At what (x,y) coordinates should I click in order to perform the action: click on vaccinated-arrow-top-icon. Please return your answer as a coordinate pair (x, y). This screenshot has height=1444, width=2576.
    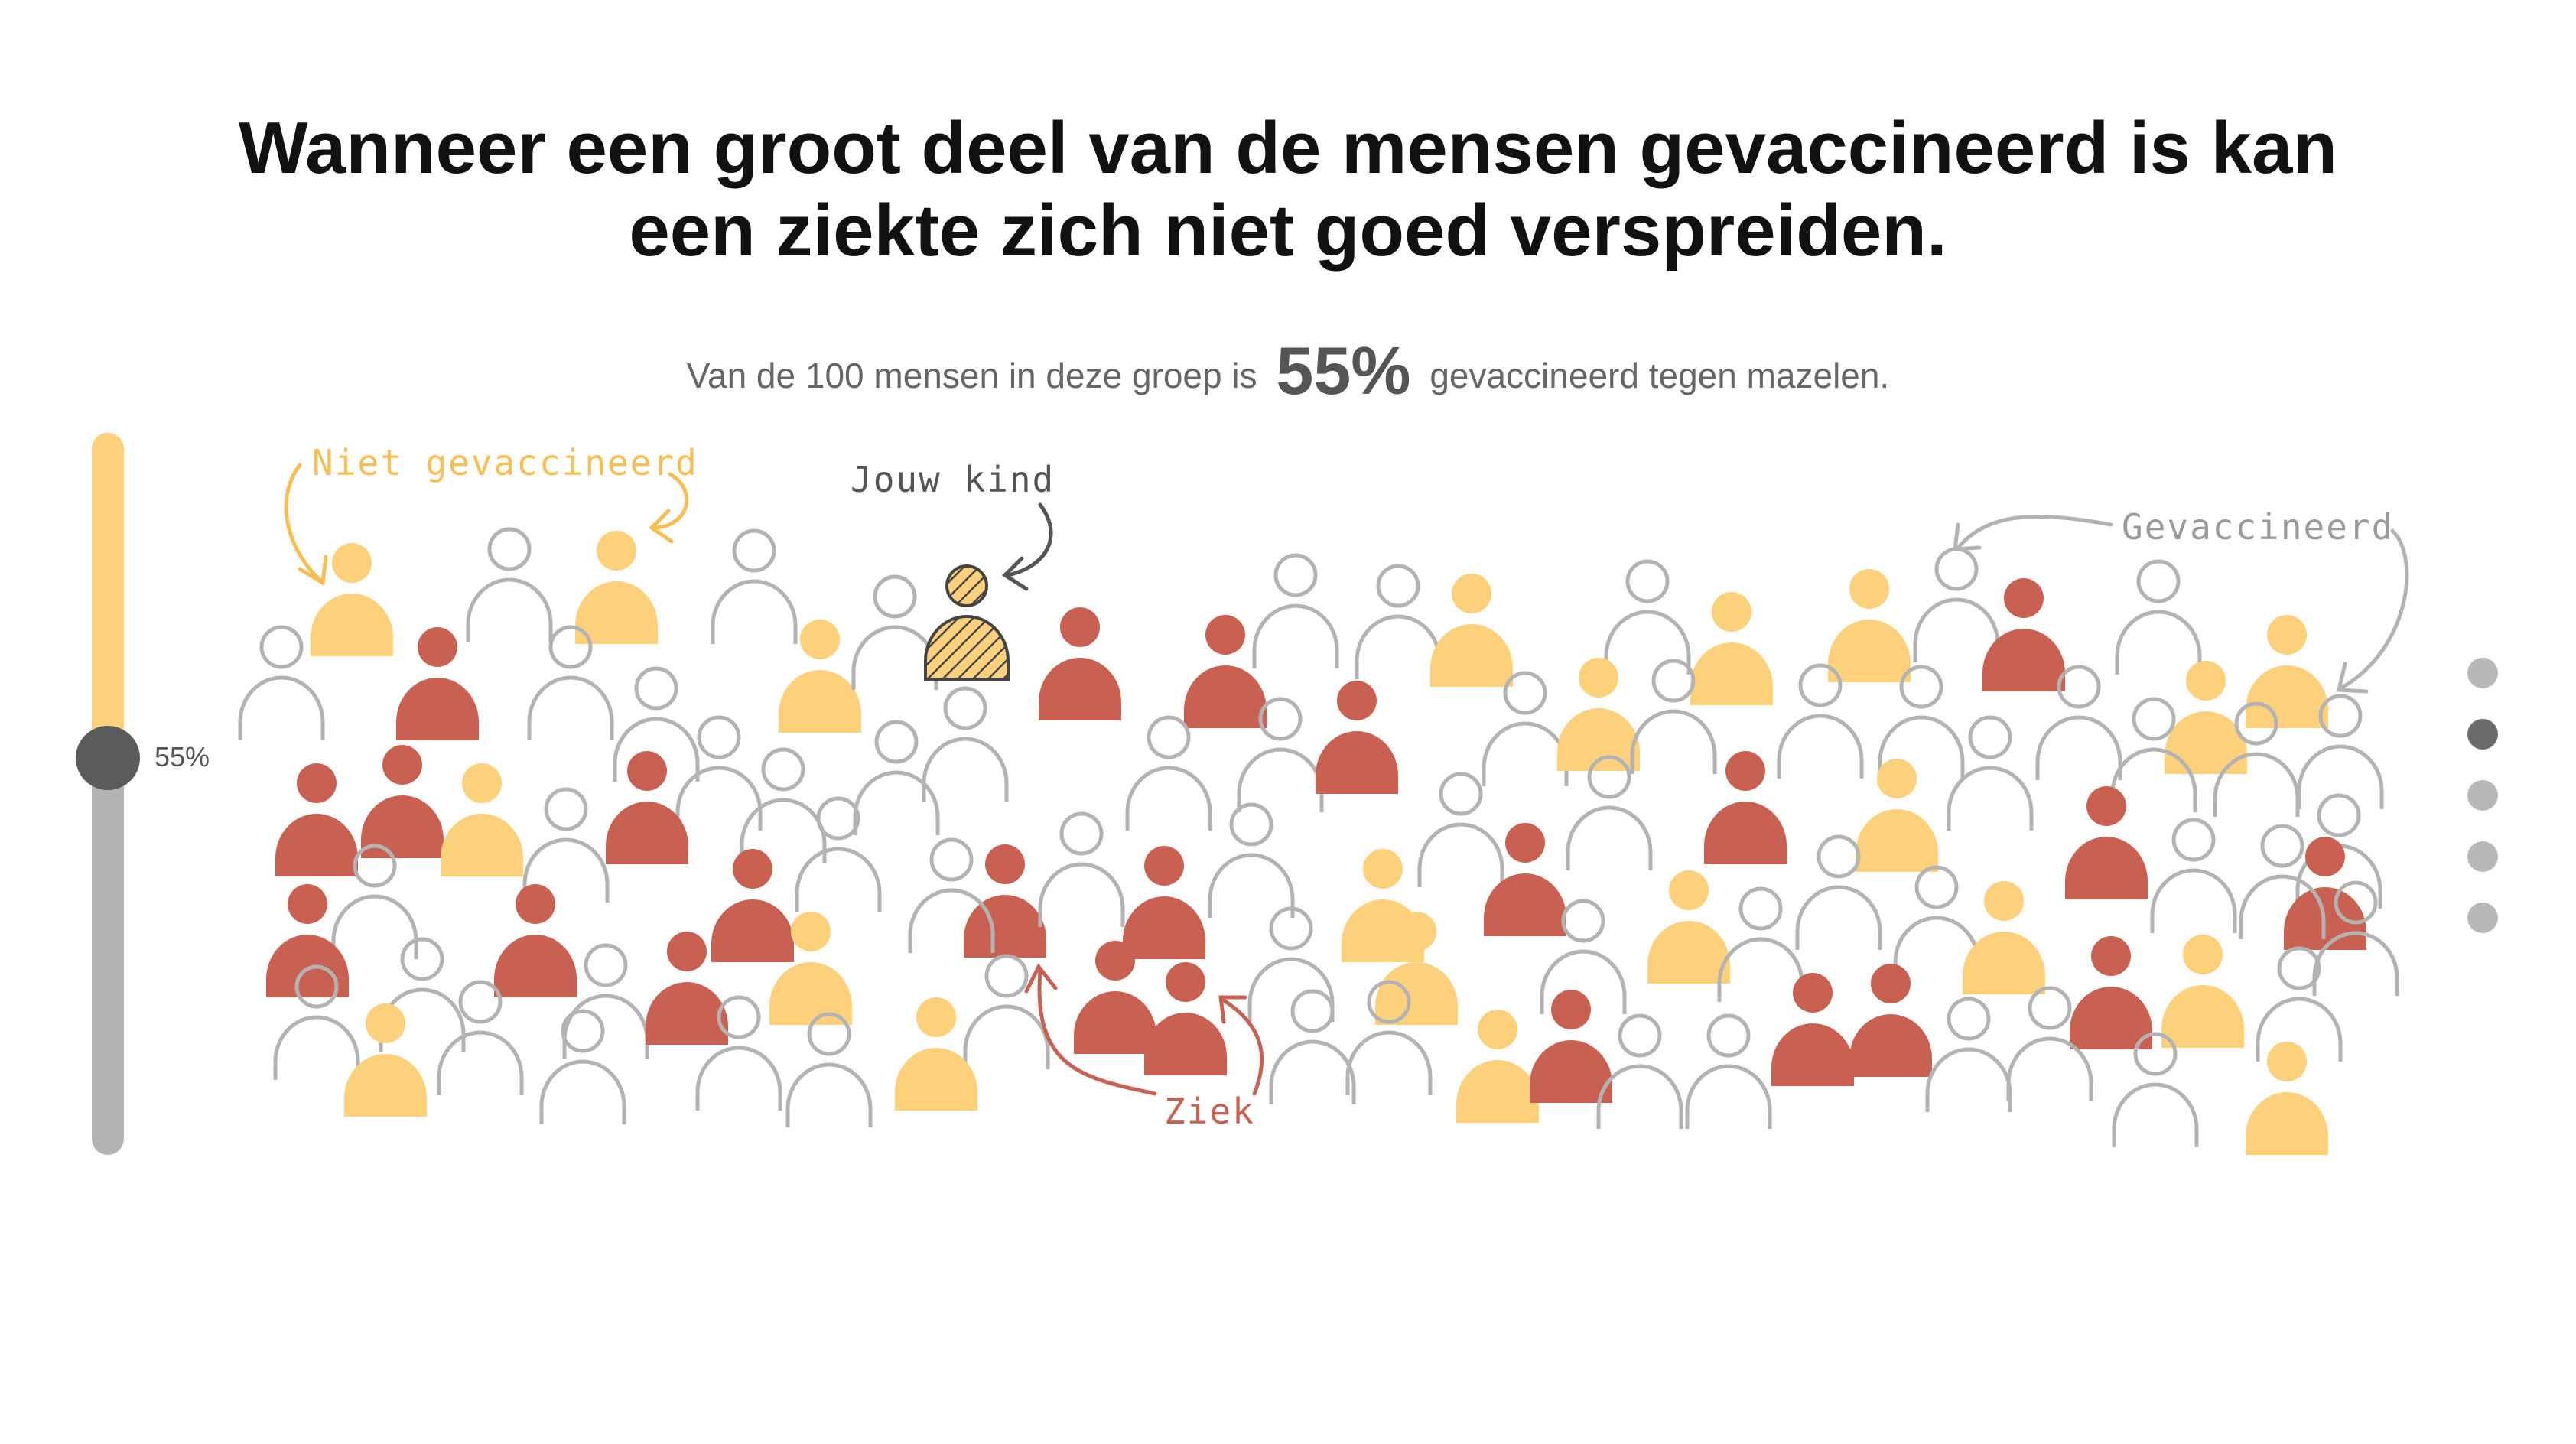
    Looking at the image, I should click on (2034, 532).